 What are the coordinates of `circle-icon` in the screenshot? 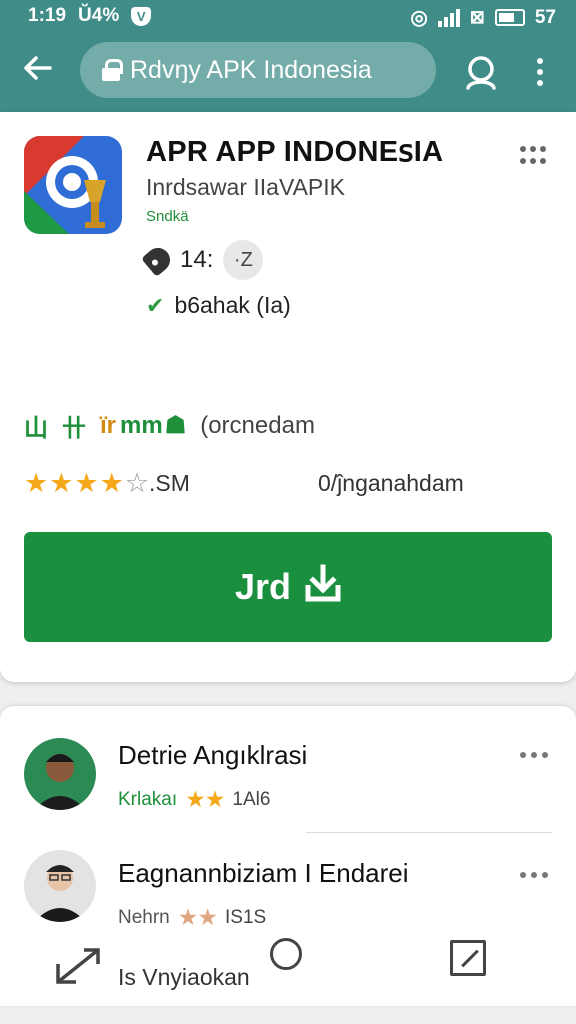 It's located at (286, 954).